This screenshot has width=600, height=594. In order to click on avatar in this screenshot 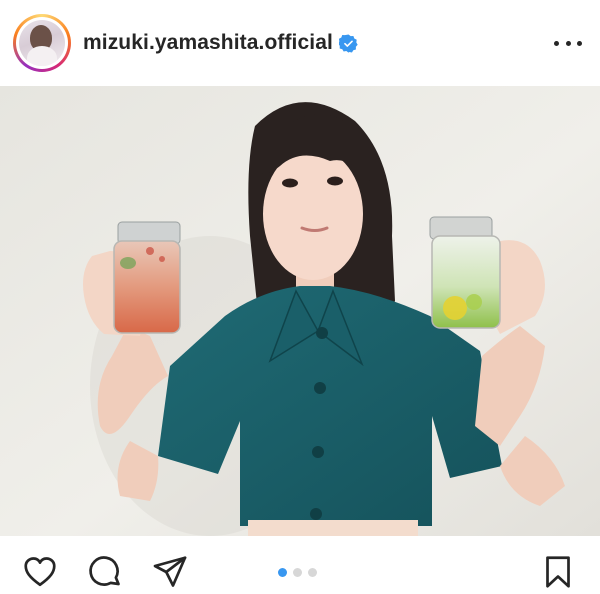, I will do `click(42, 43)`.